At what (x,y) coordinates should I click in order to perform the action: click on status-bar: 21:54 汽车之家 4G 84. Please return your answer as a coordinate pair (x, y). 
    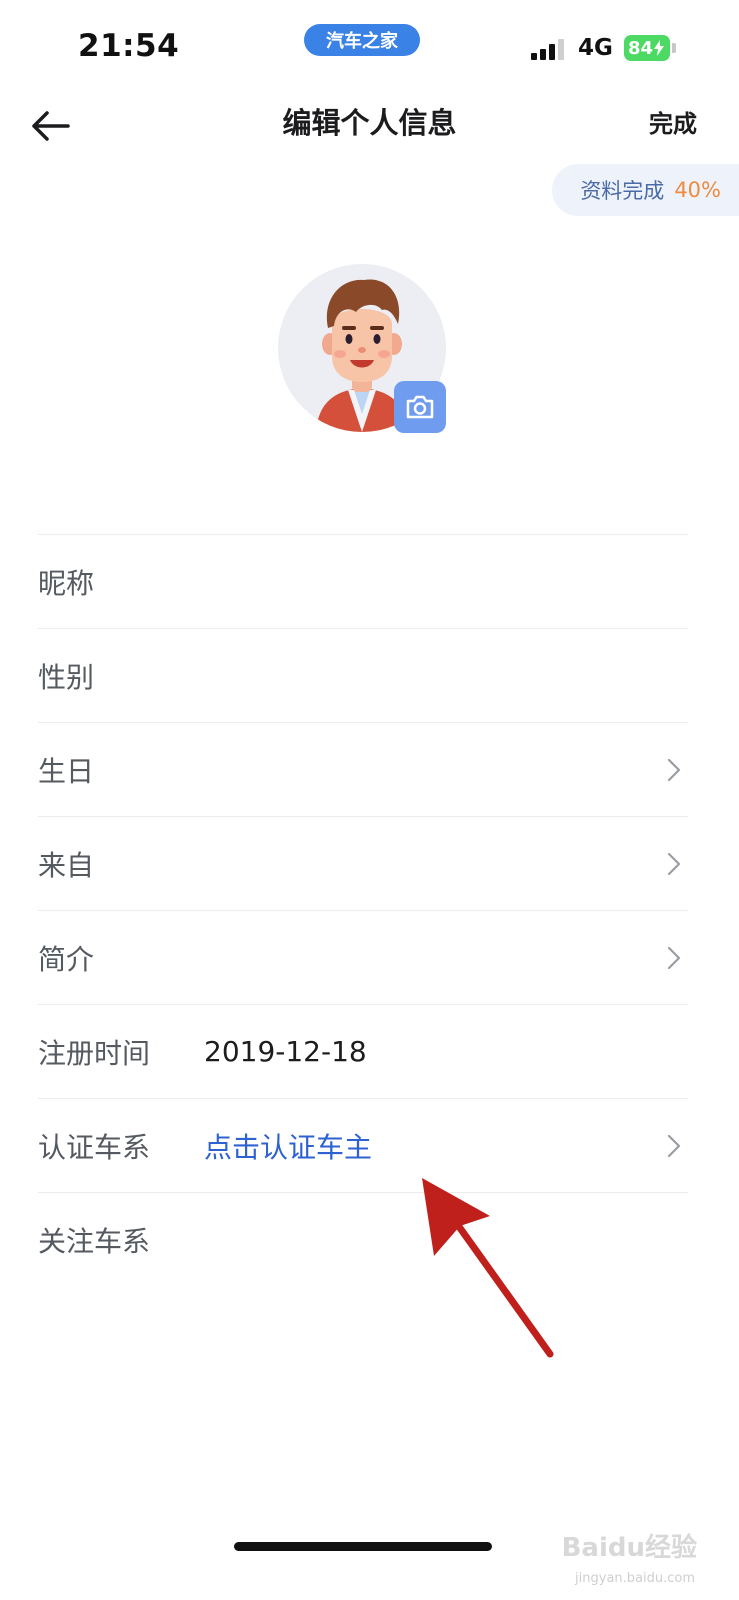
    Looking at the image, I should click on (369, 45).